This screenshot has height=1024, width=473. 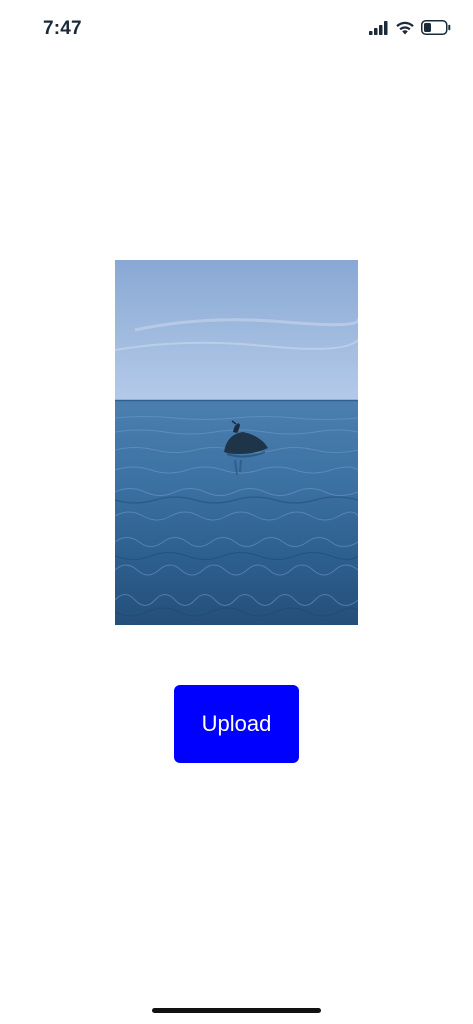 I want to click on home-indicator, so click(x=236, y=1010).